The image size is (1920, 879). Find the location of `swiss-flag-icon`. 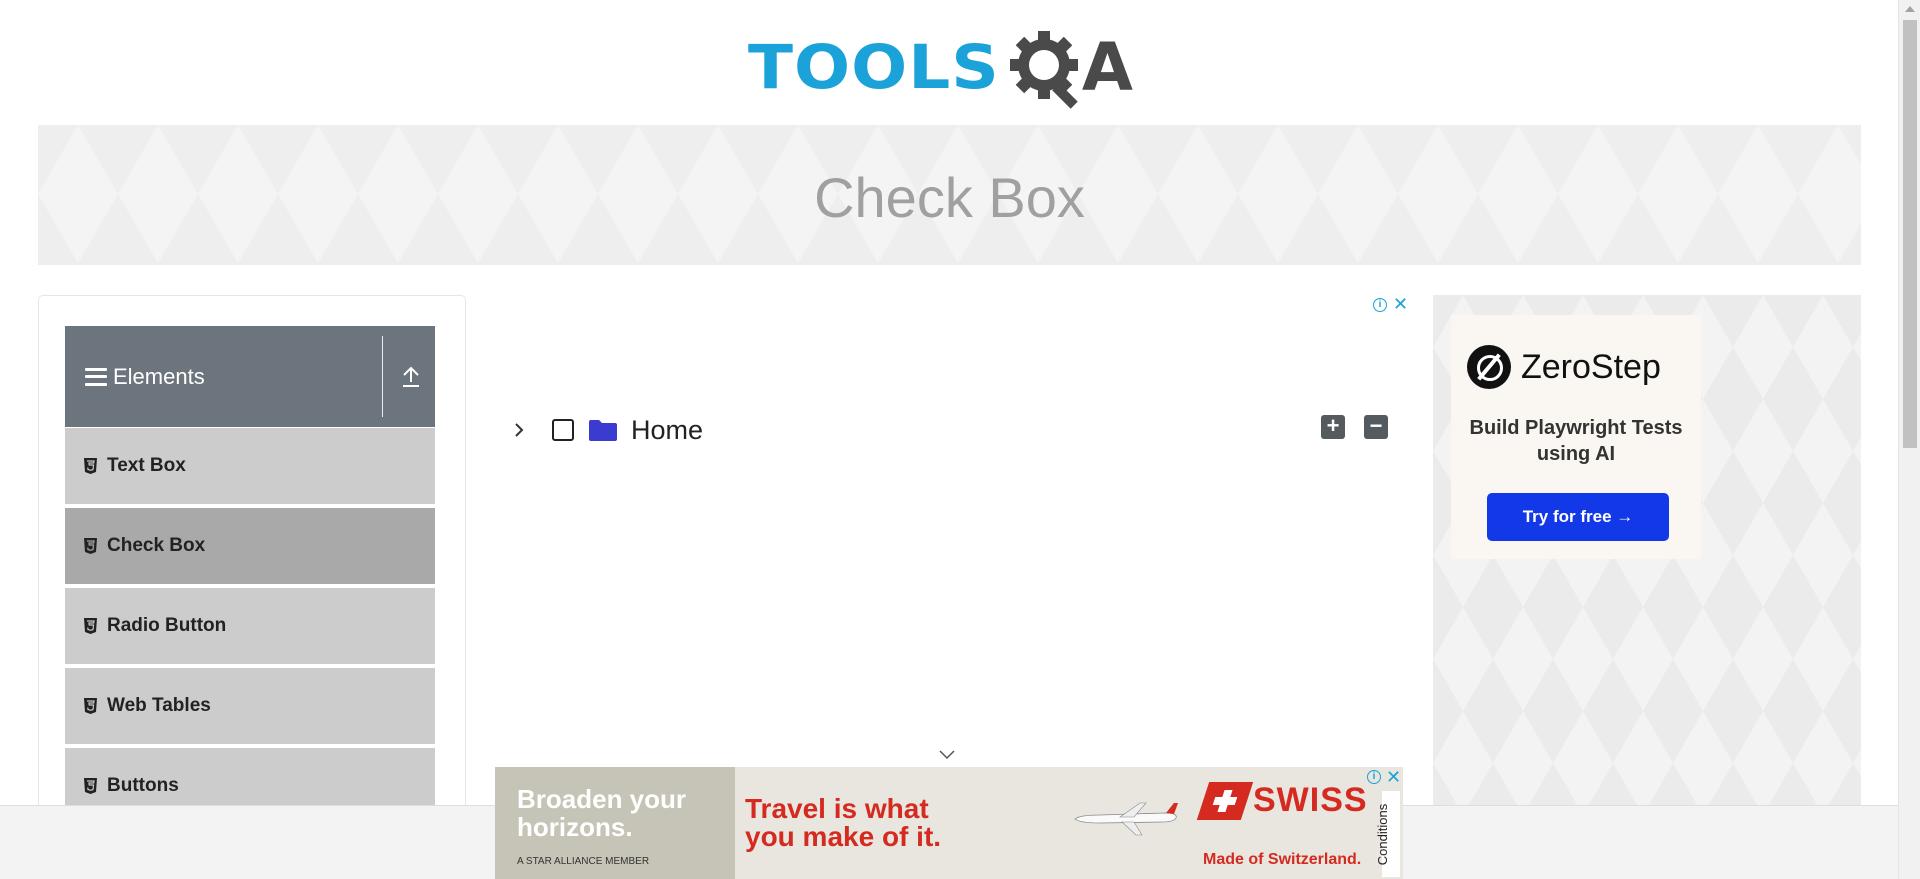

swiss-flag-icon is located at coordinates (1225, 800).